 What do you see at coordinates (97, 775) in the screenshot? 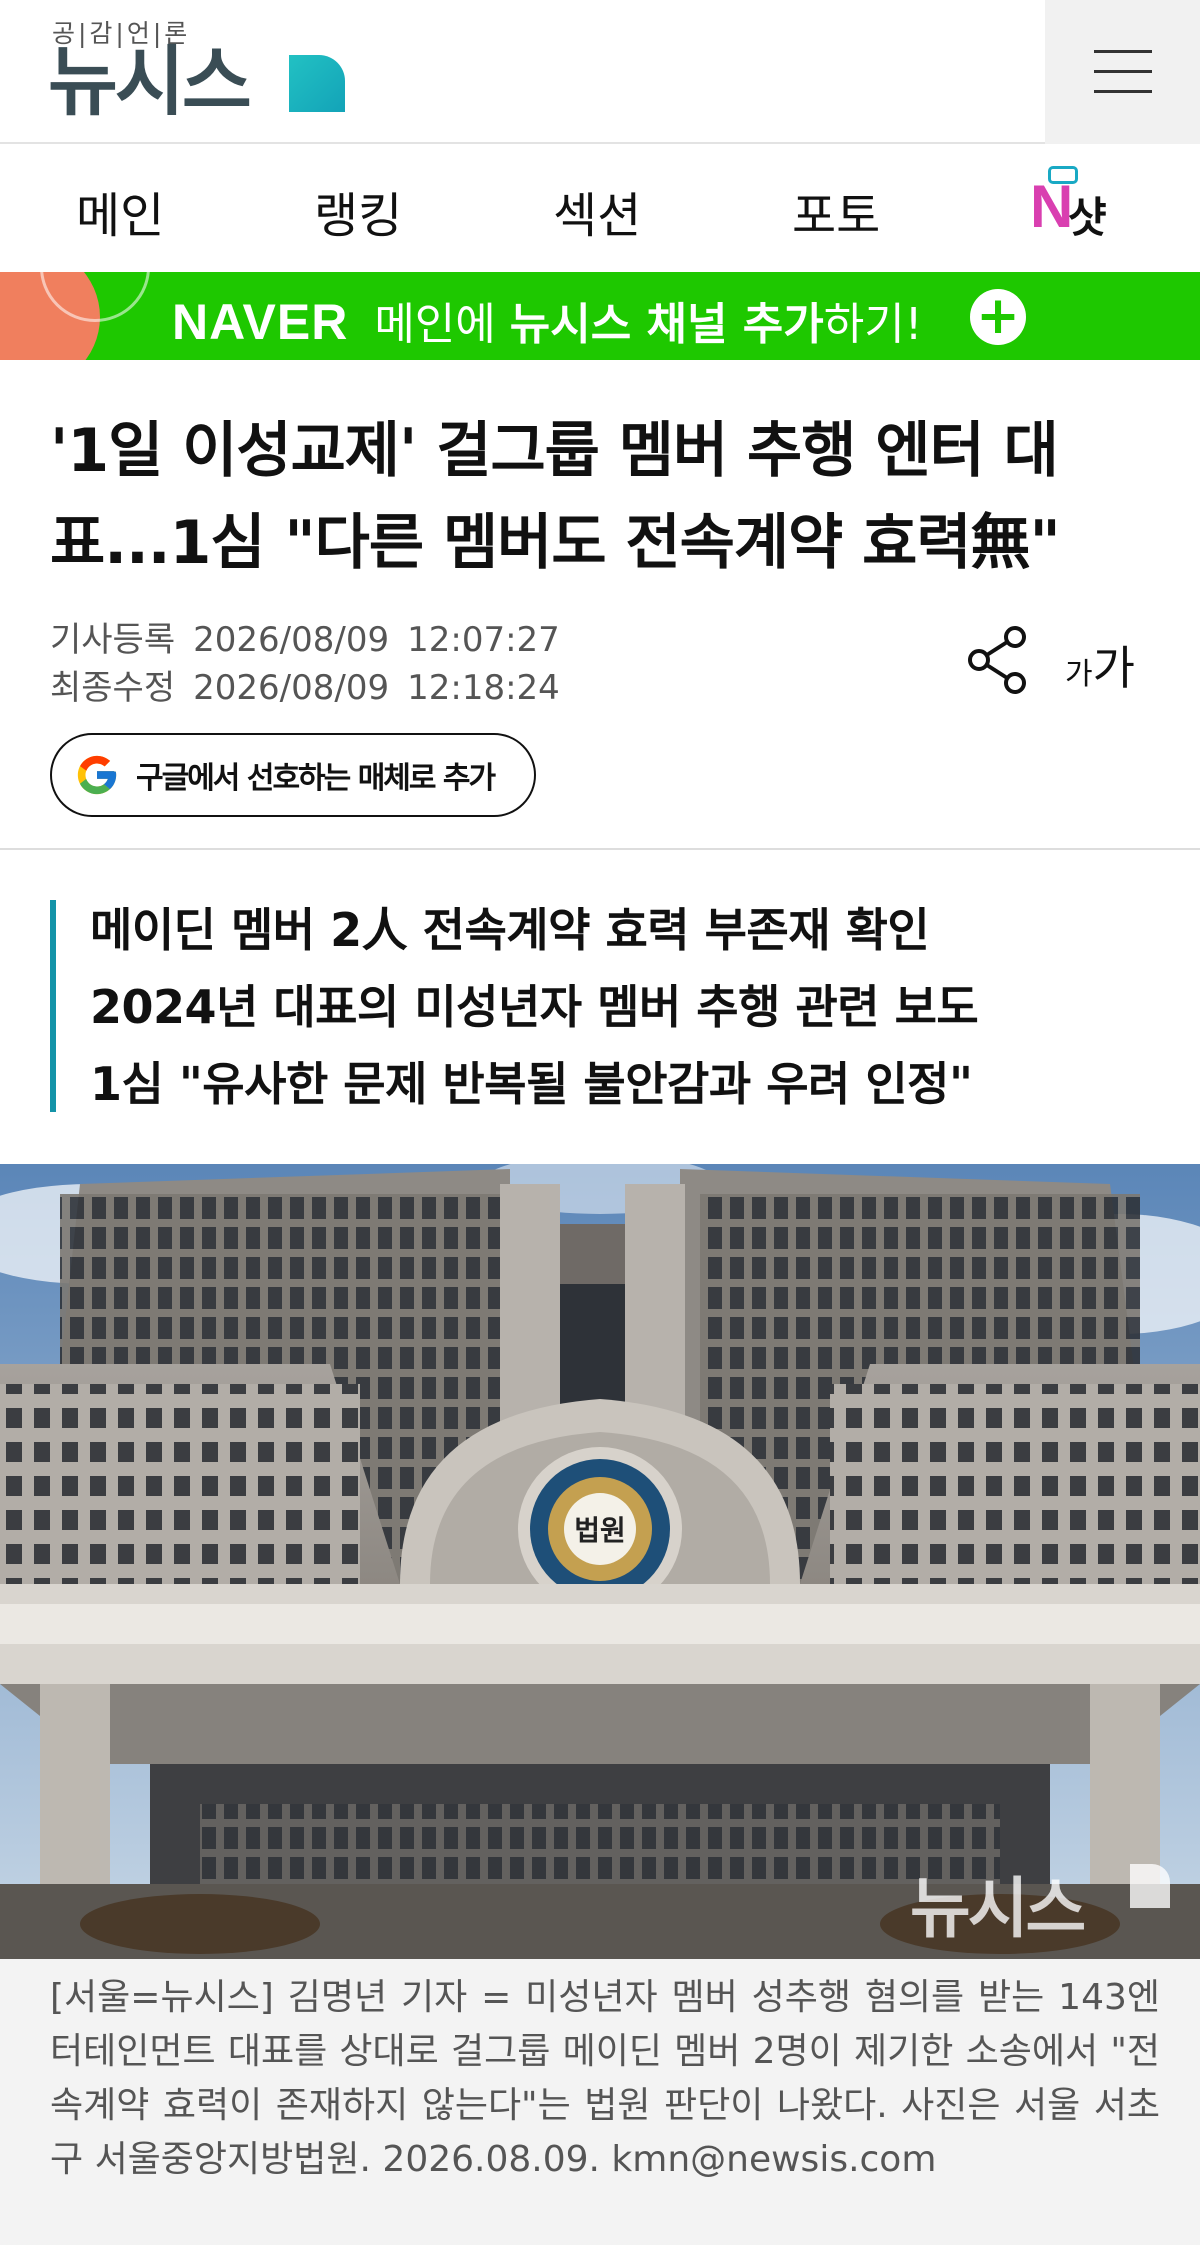
I see `google-icon` at bounding box center [97, 775].